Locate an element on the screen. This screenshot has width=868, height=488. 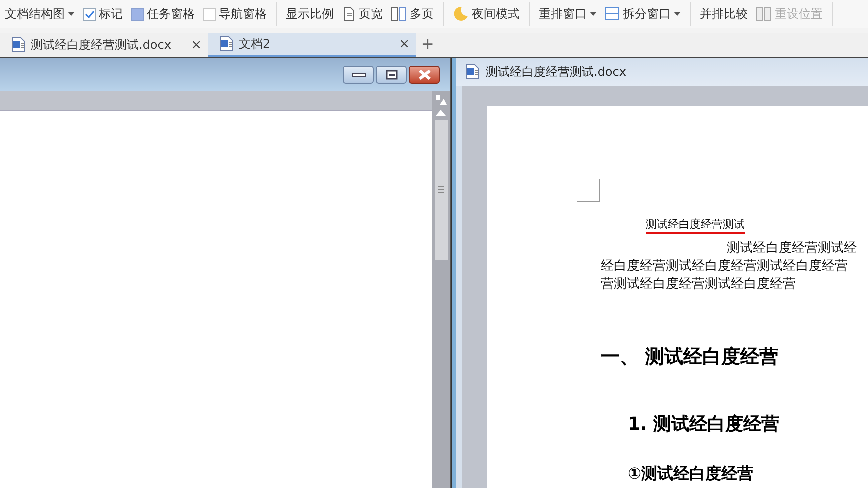
subheading: ①测试经白度经营 is located at coordinates (691, 473).